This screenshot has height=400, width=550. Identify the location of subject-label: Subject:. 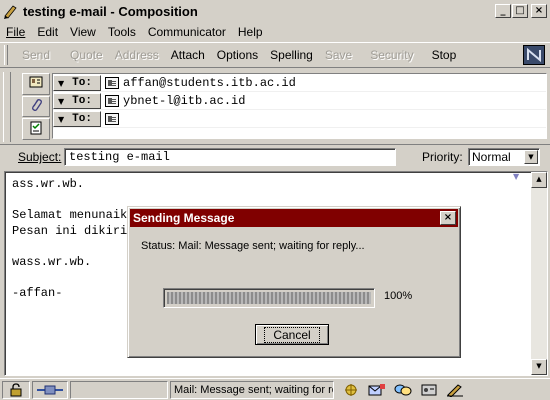
(40, 157).